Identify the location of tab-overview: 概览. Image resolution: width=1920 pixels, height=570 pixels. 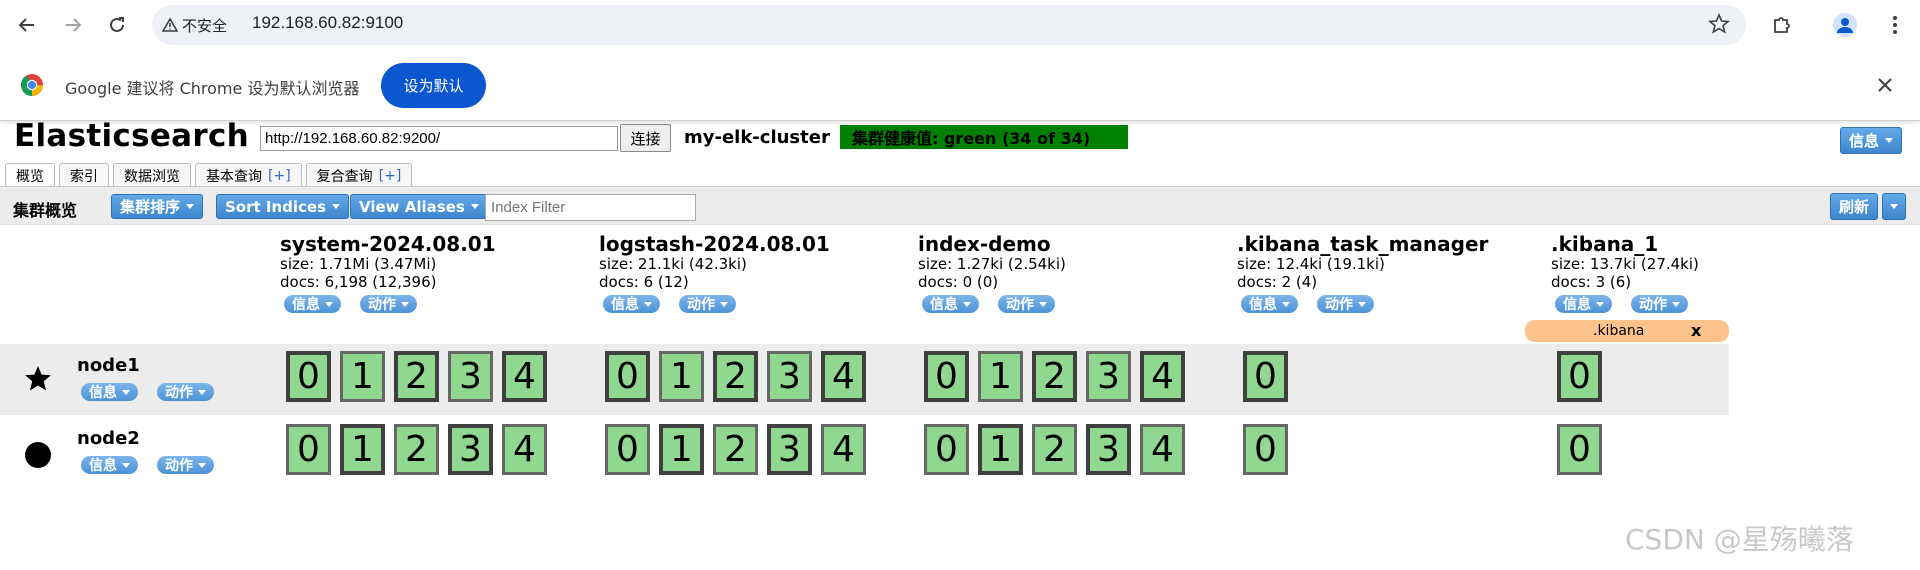
(30, 175).